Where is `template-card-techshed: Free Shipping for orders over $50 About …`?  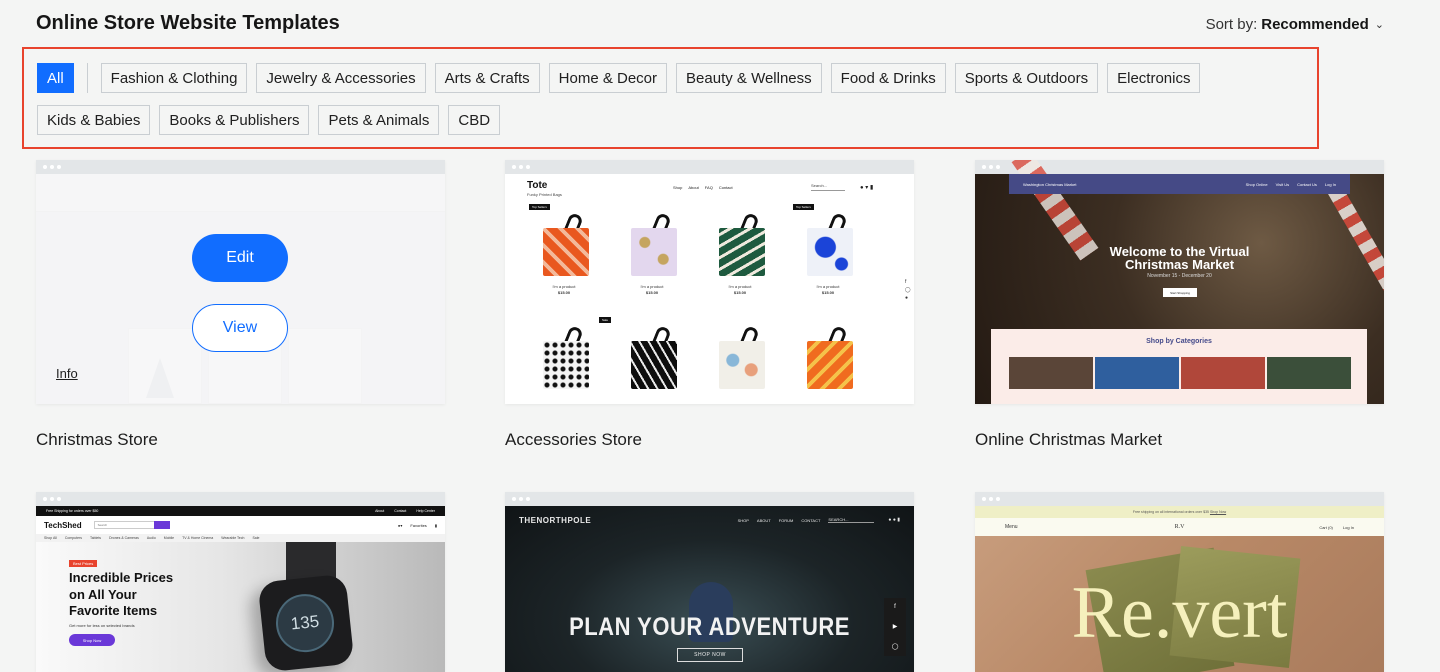
template-card-techshed: Free Shipping for orders over $50 About … is located at coordinates (240, 582).